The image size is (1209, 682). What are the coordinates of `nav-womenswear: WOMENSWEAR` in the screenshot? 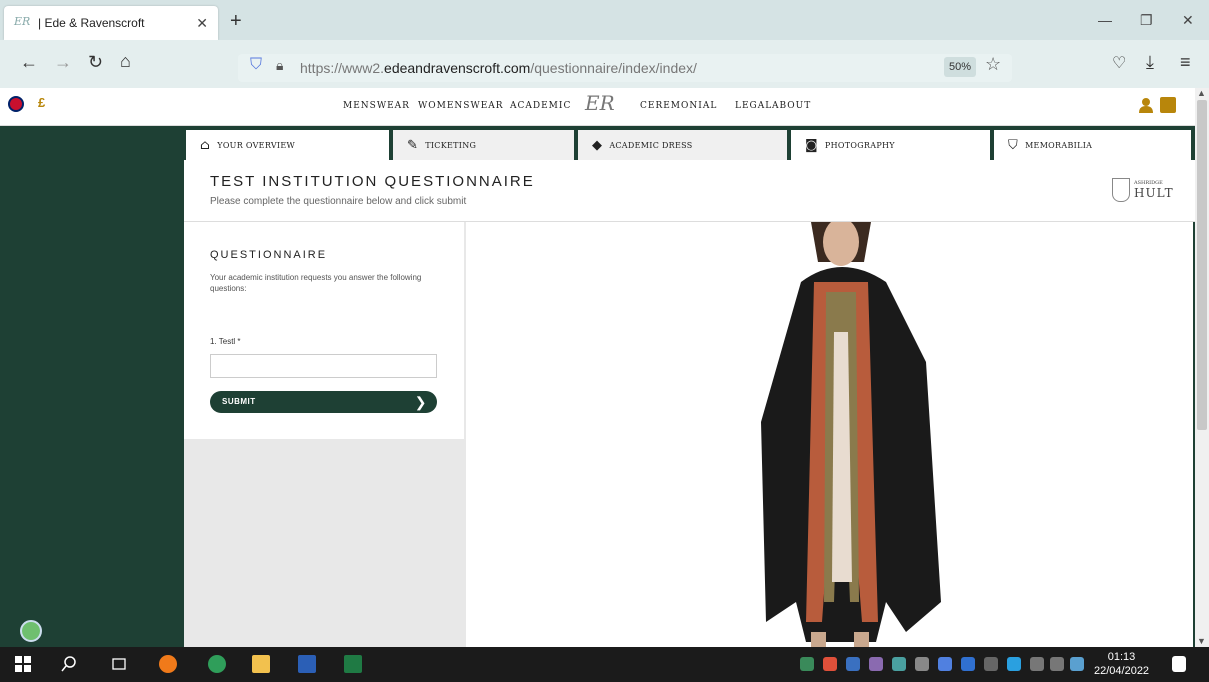 It's located at (461, 106).